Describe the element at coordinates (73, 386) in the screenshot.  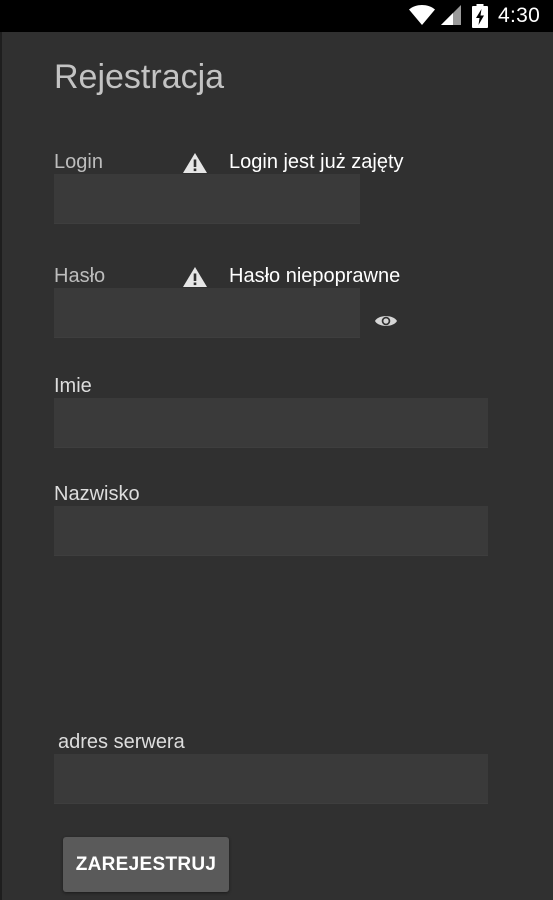
I see `first-name-label: Imie` at that location.